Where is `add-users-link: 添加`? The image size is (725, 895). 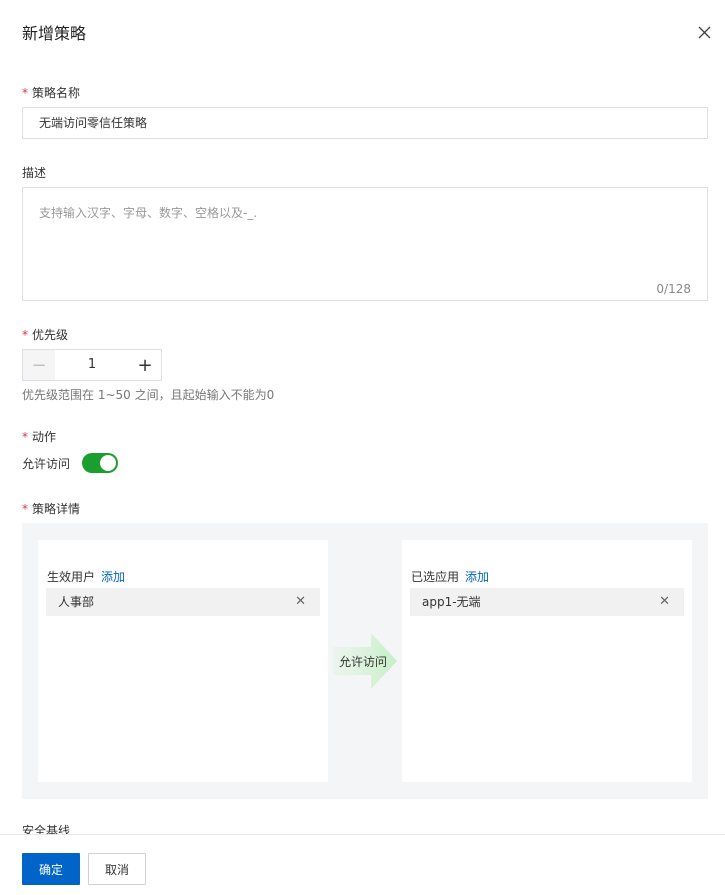
add-users-link: 添加 is located at coordinates (113, 577).